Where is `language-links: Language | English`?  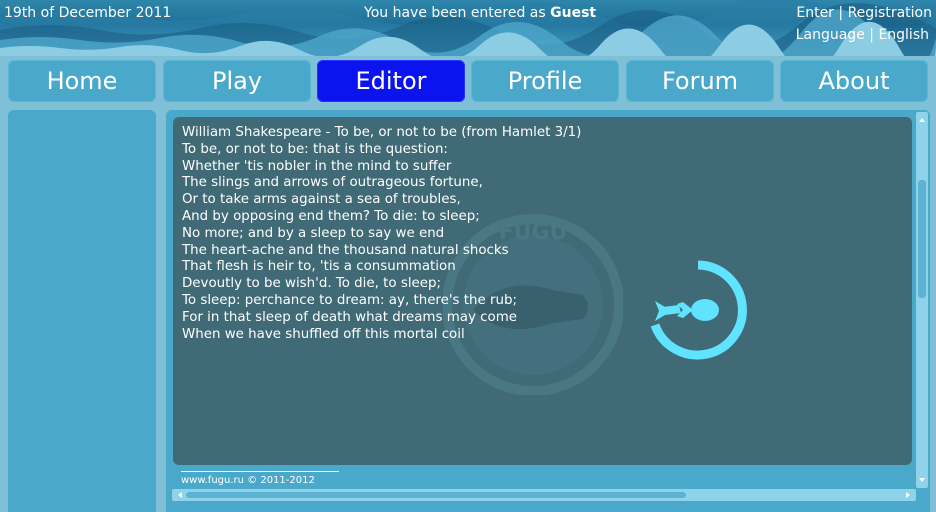 language-links: Language | English is located at coordinates (862, 35).